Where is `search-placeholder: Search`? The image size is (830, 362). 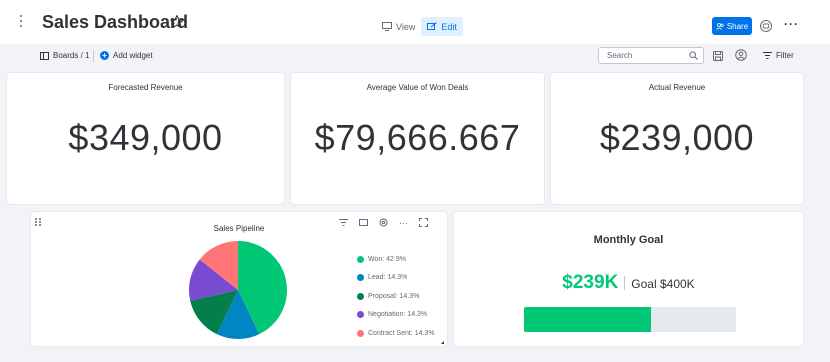
search-placeholder: Search is located at coordinates (620, 55).